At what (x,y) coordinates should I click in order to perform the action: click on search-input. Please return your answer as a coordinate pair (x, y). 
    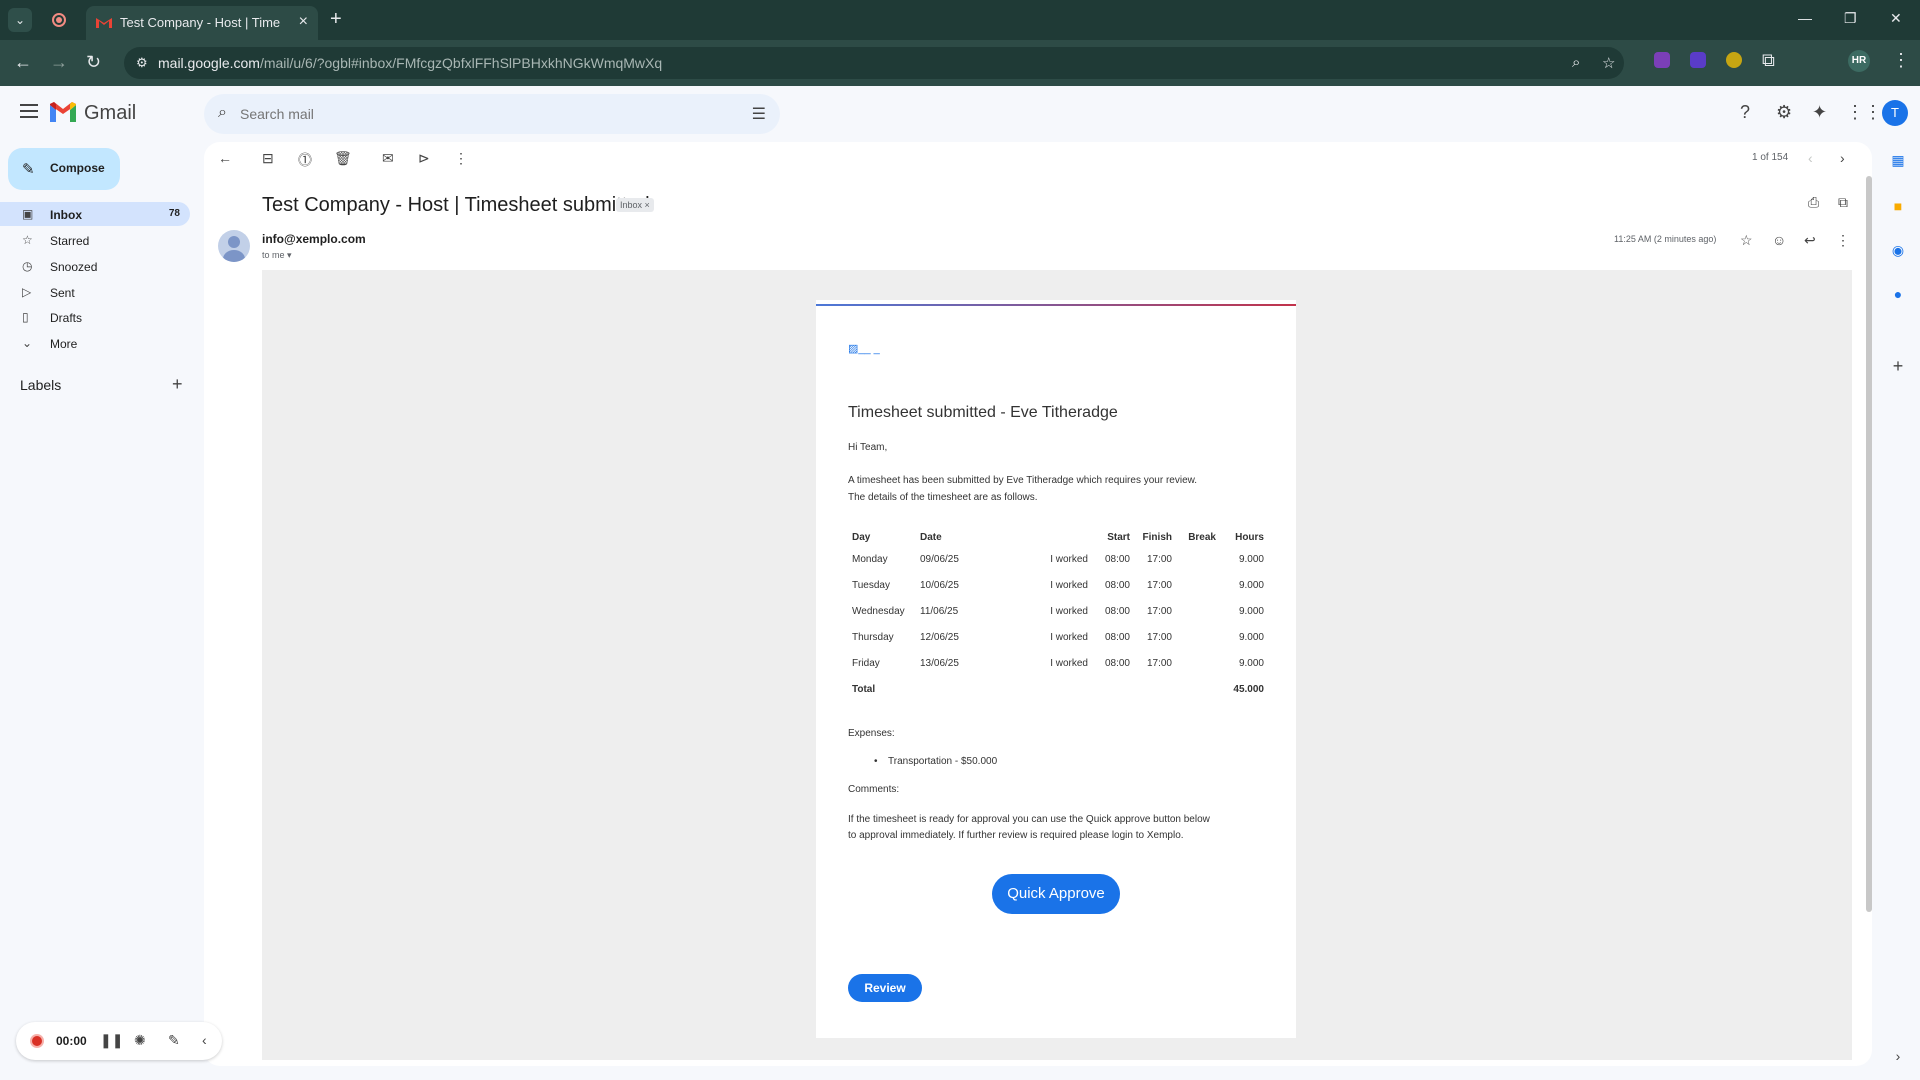
    Looking at the image, I should click on (475, 114).